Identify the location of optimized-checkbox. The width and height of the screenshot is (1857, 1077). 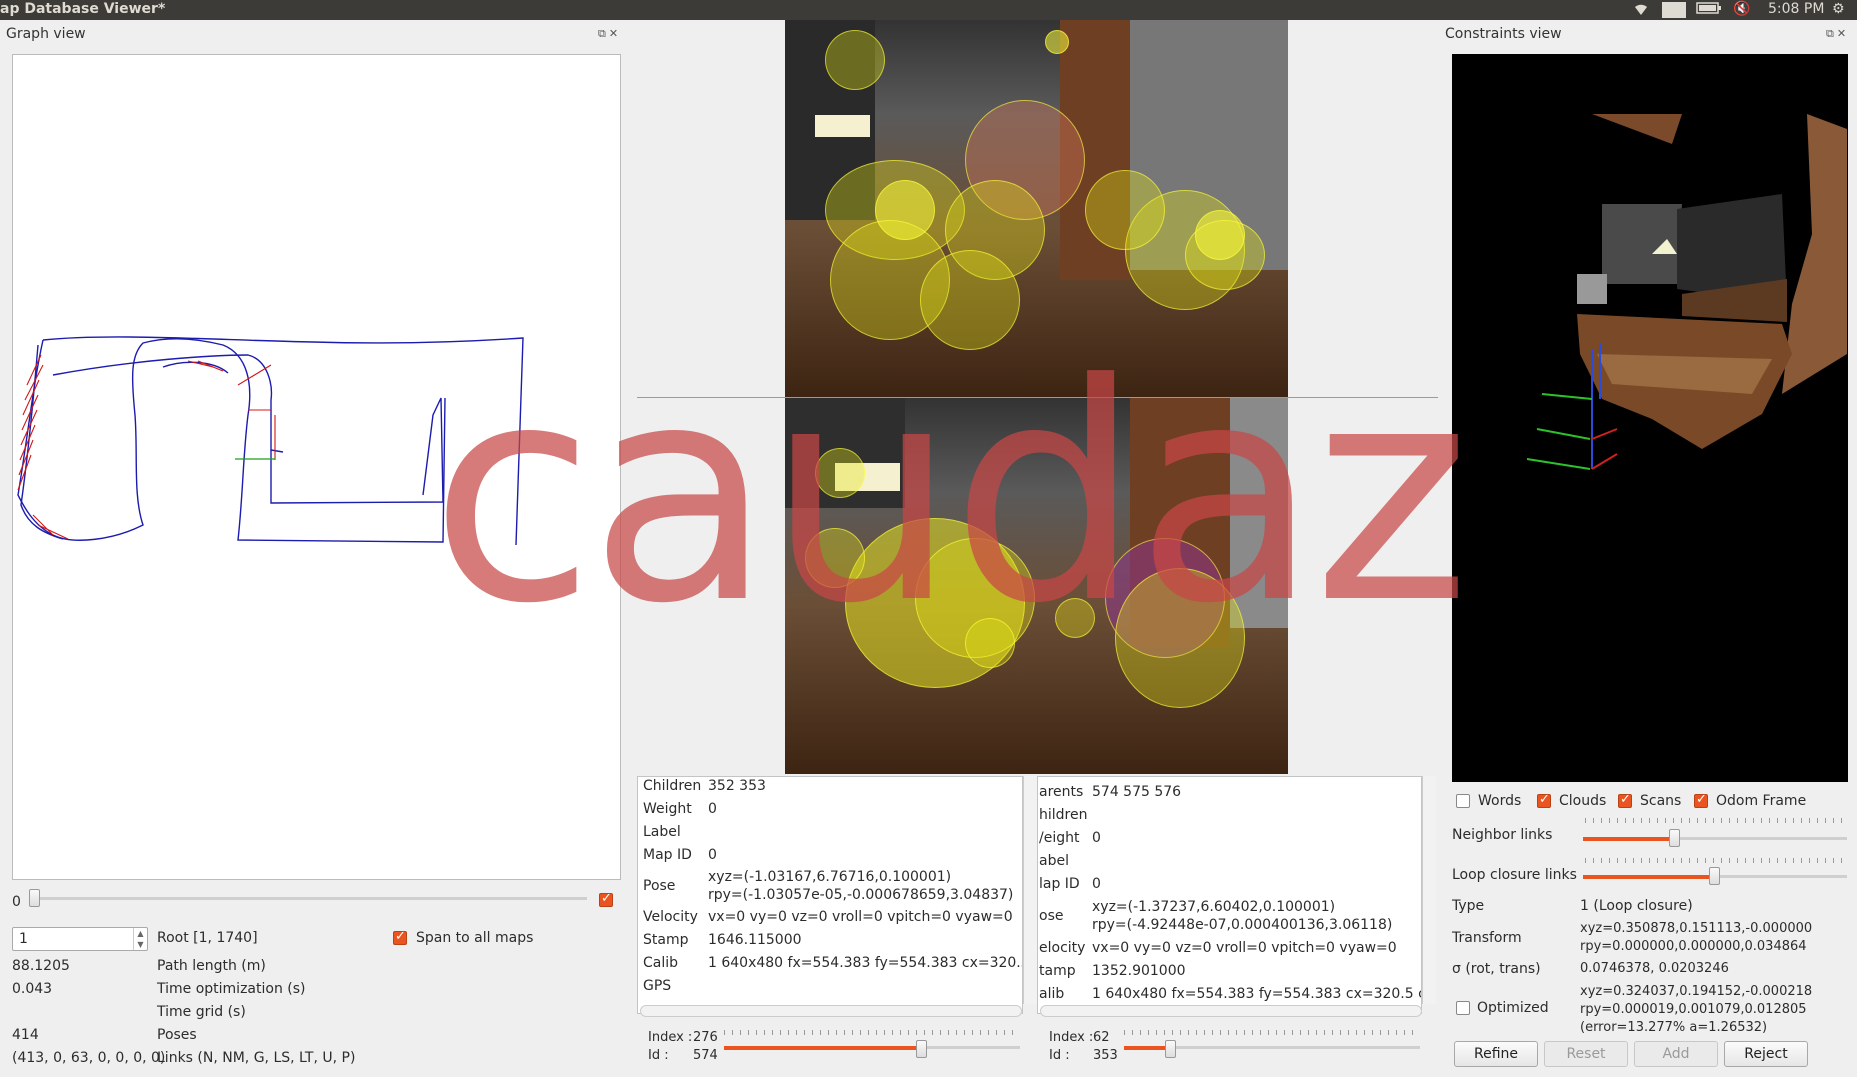
(1463, 1008).